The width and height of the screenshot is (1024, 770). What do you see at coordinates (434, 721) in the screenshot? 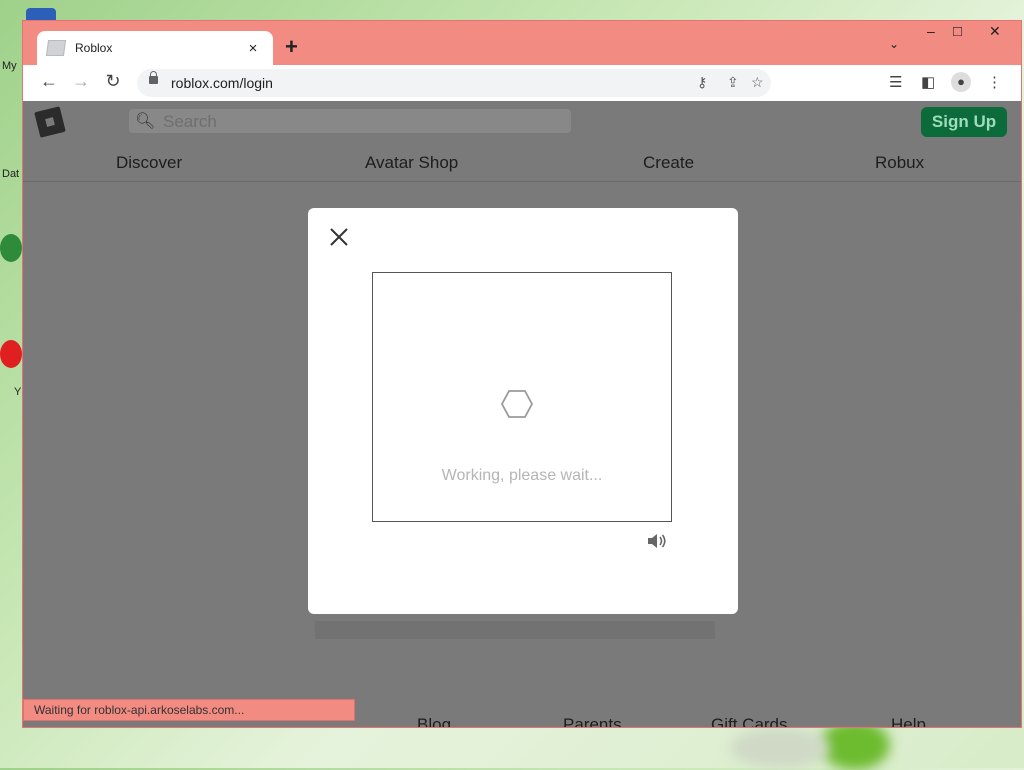
I see `footer-link-blog: Blog` at bounding box center [434, 721].